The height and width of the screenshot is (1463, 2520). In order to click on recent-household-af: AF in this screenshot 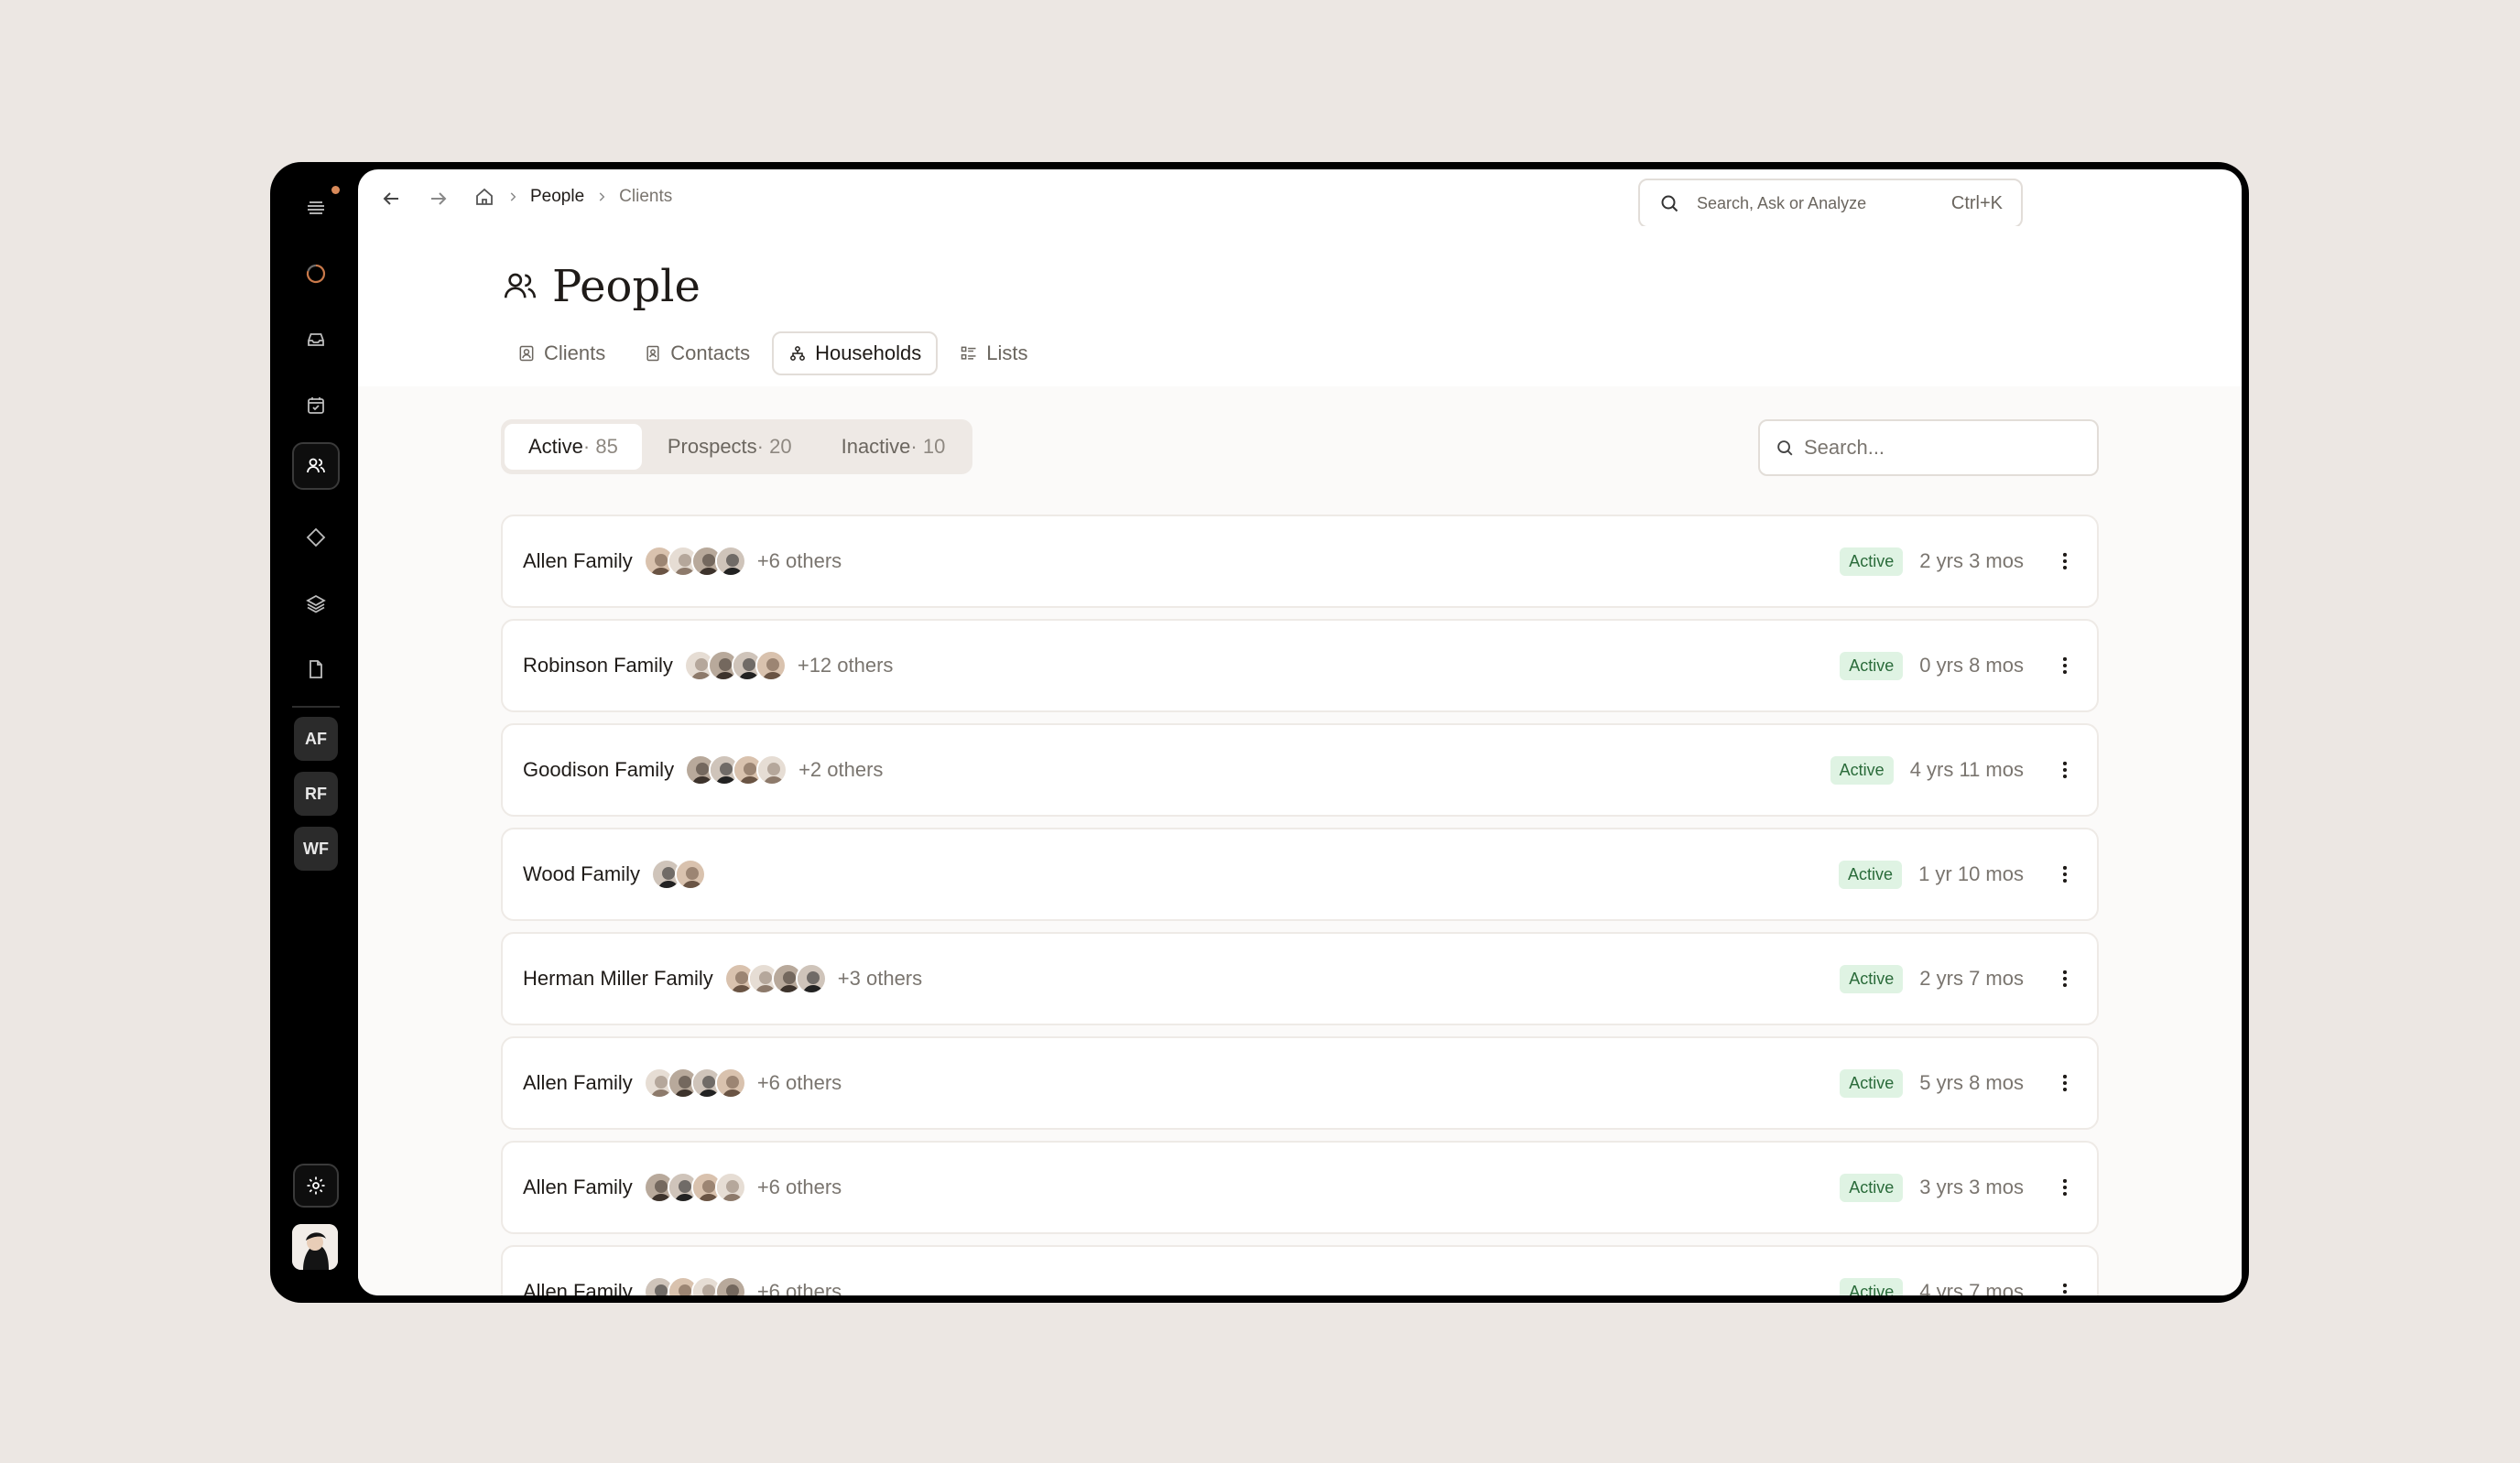, I will do `click(316, 739)`.